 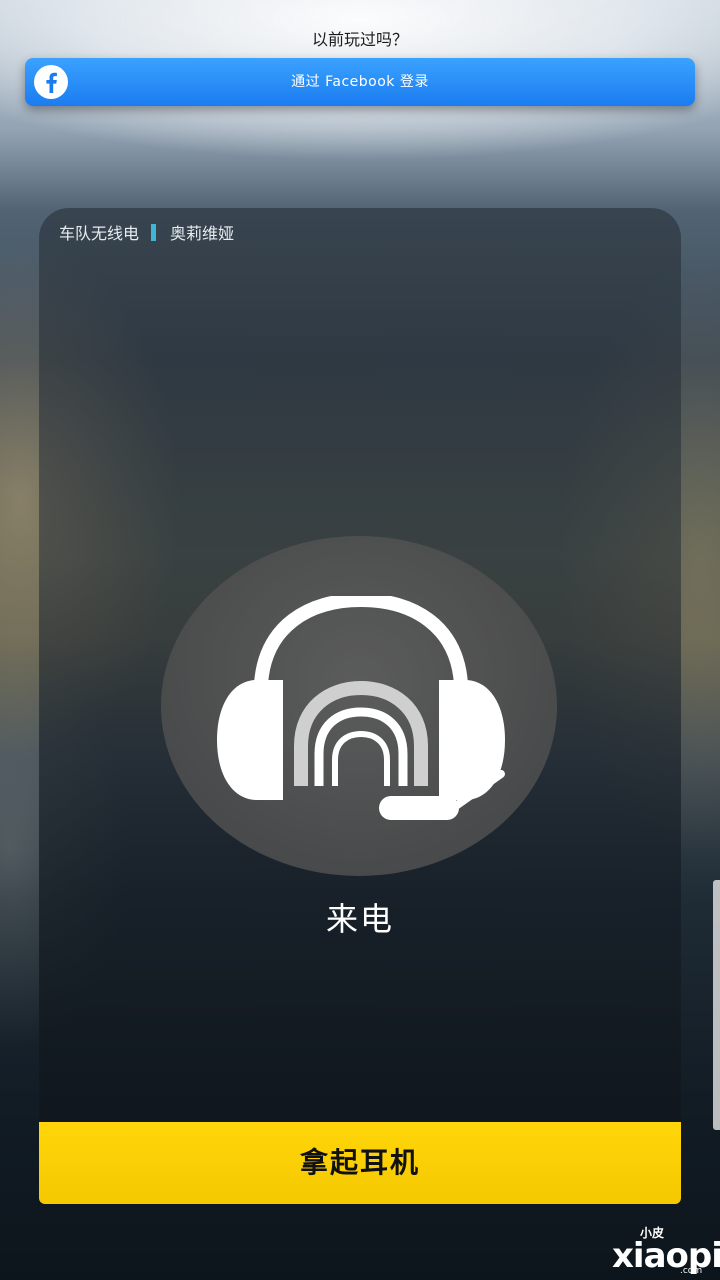 I want to click on pick-up-headset-label: 拿起耳机, so click(x=359, y=1162).